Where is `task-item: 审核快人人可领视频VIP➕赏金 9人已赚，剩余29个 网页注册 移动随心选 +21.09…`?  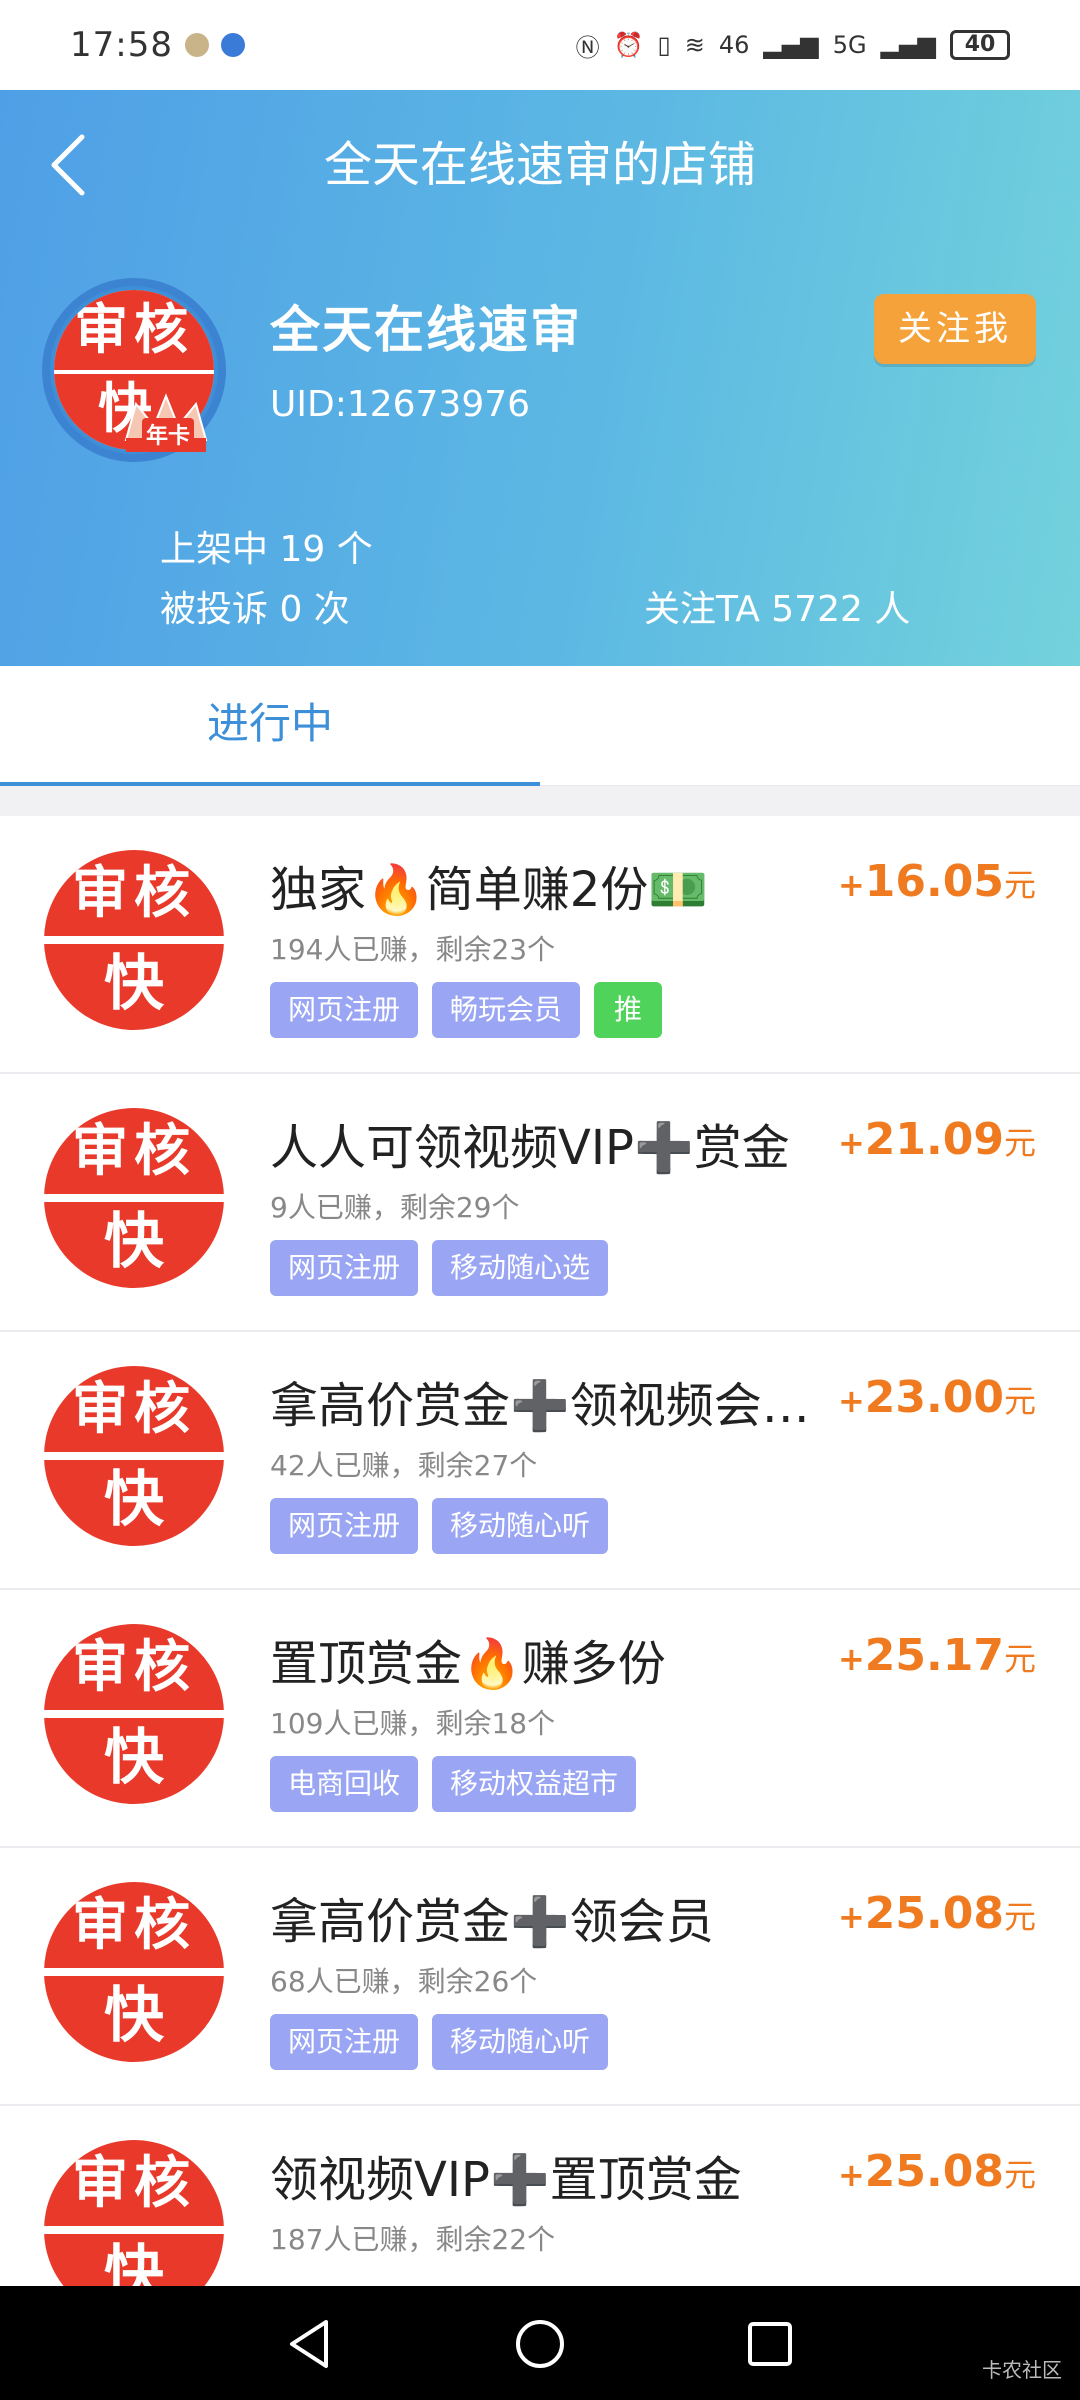 task-item: 审核快人人可领视频VIP➕赏金 9人已赚，剩余29个 网页注册 移动随心选 +21.09… is located at coordinates (540, 1203).